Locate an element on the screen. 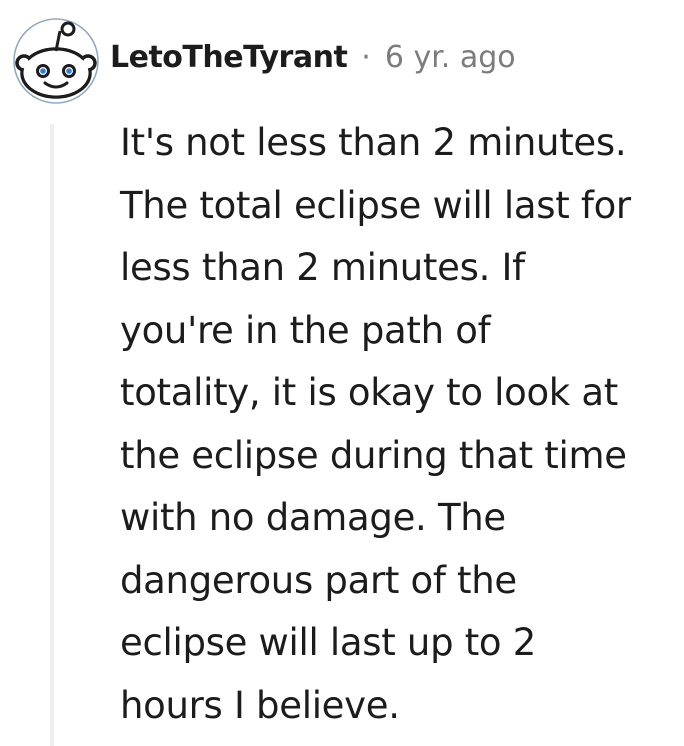 This screenshot has width=684, height=746. comment-body-line: totality, it is okay to look at is located at coordinates (369, 392).